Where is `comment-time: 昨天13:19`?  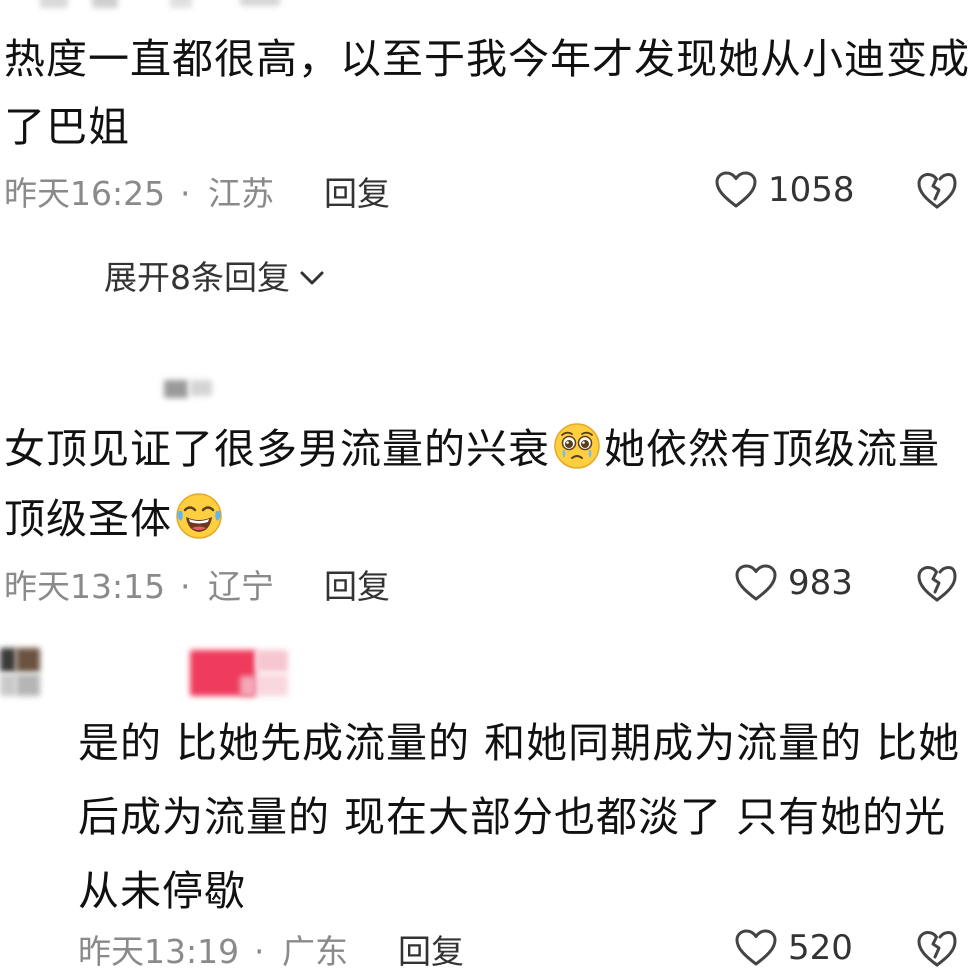 comment-time: 昨天13:19 is located at coordinates (159, 951).